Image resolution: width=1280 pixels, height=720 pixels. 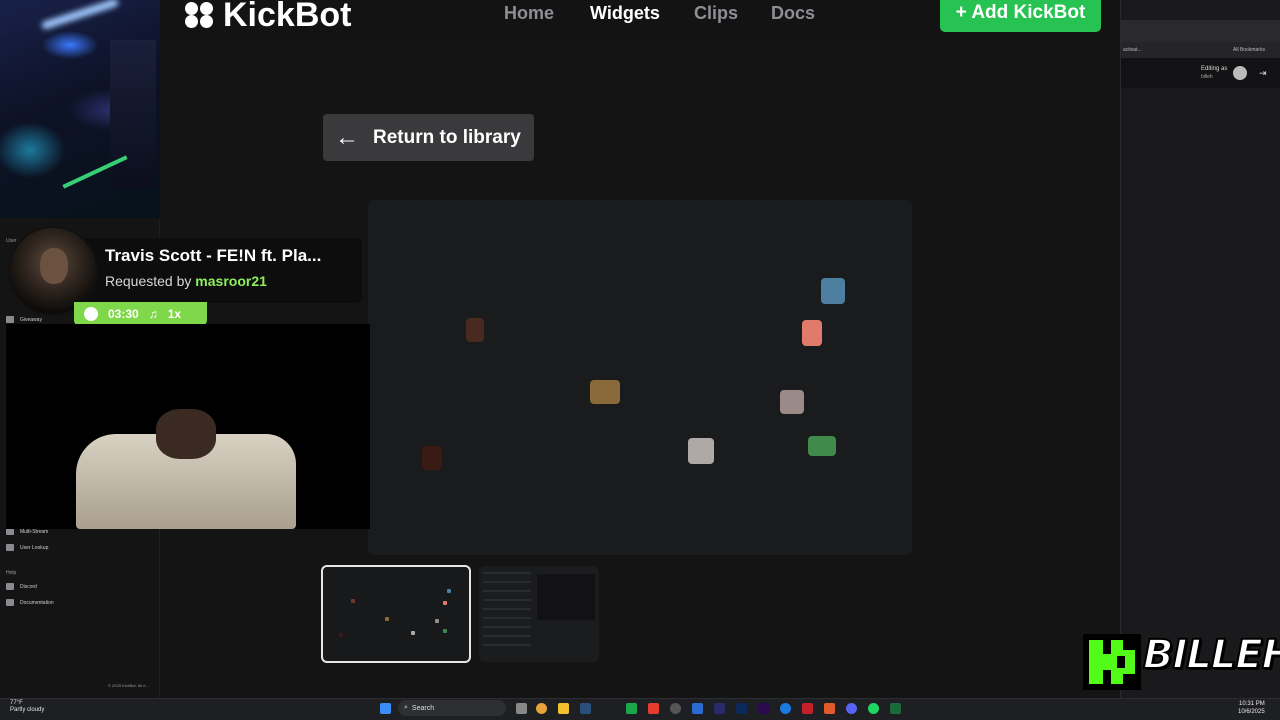 I want to click on nav-link-clips: Clips, so click(x=716, y=13).